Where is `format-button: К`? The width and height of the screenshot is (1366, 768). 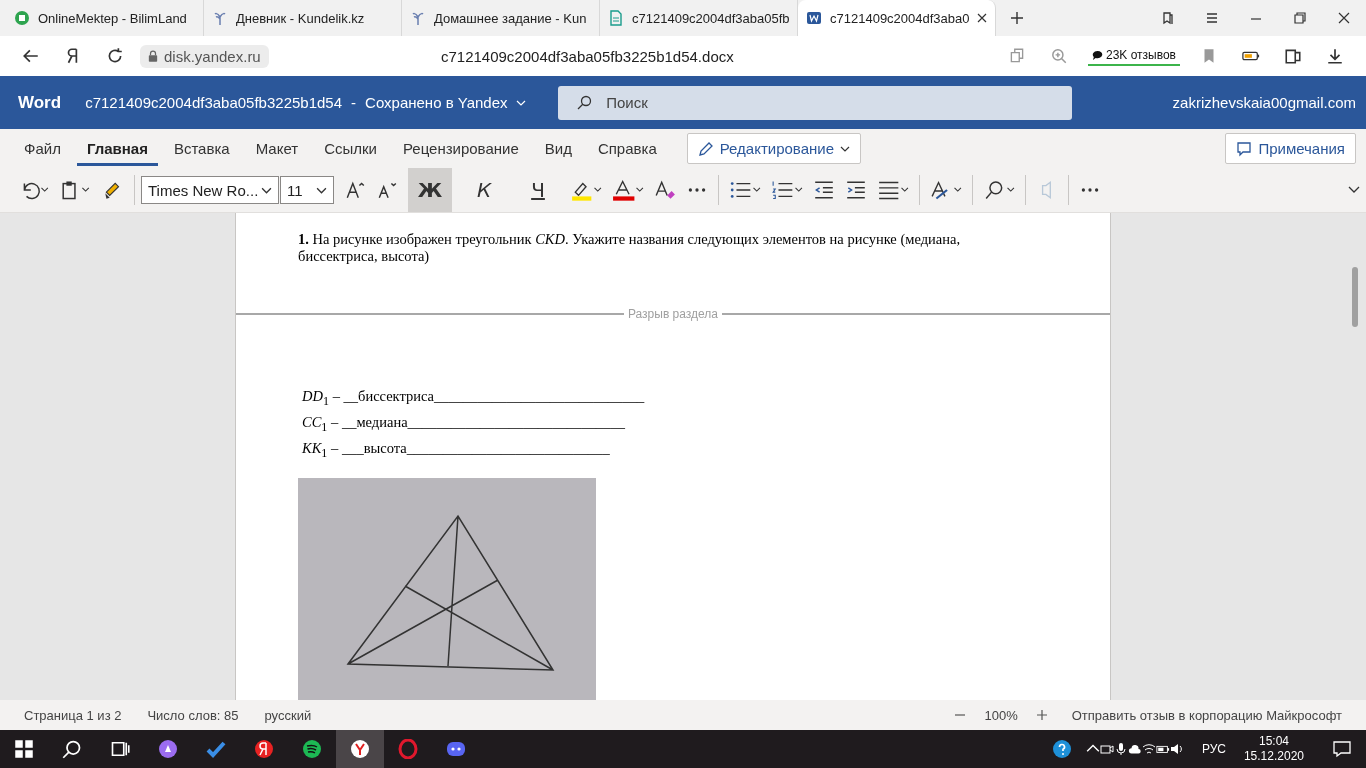
format-button: К is located at coordinates (484, 190).